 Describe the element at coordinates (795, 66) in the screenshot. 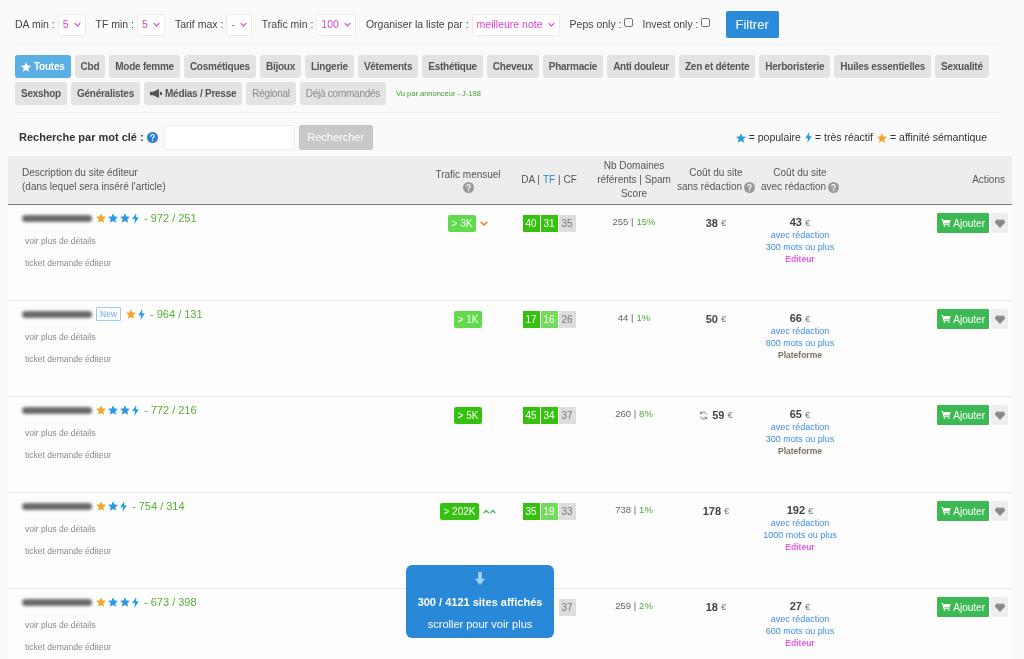

I see `category-tab: Herboristerie` at that location.